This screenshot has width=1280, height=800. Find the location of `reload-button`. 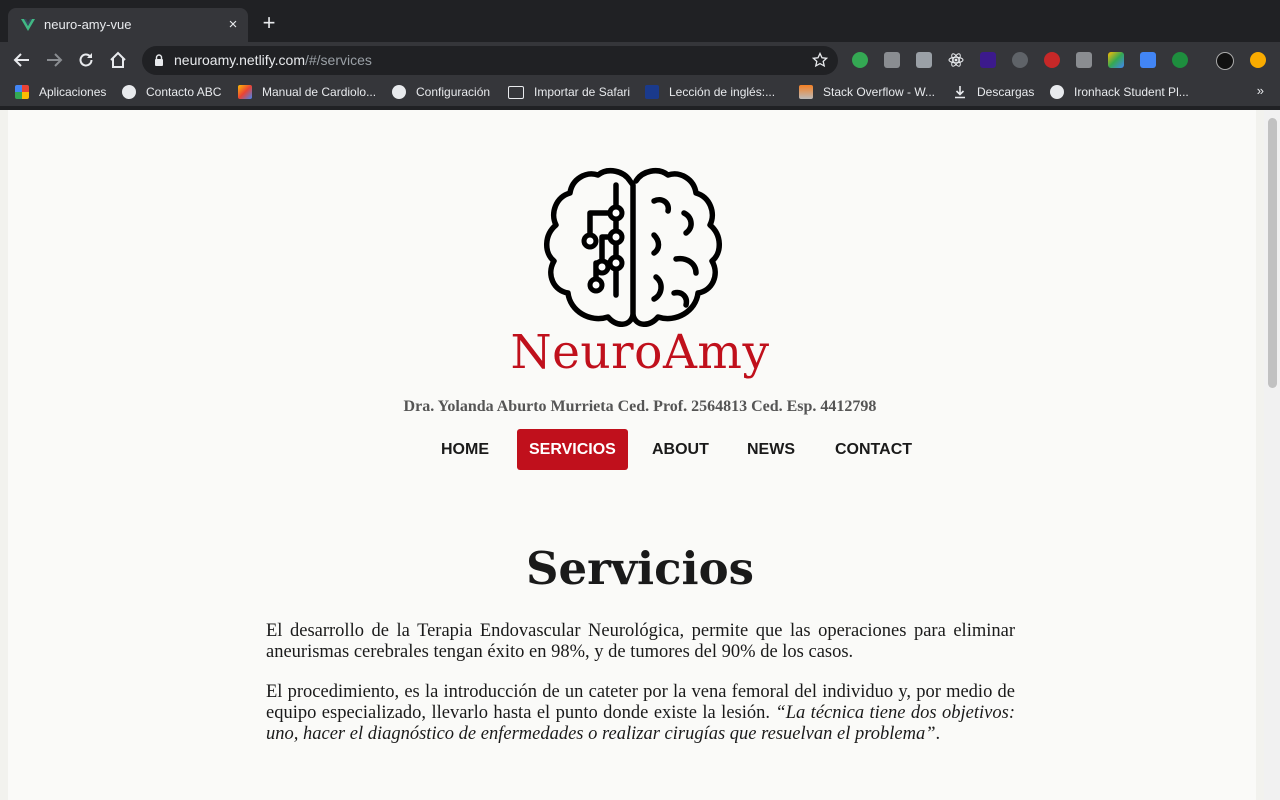

reload-button is located at coordinates (86, 60).